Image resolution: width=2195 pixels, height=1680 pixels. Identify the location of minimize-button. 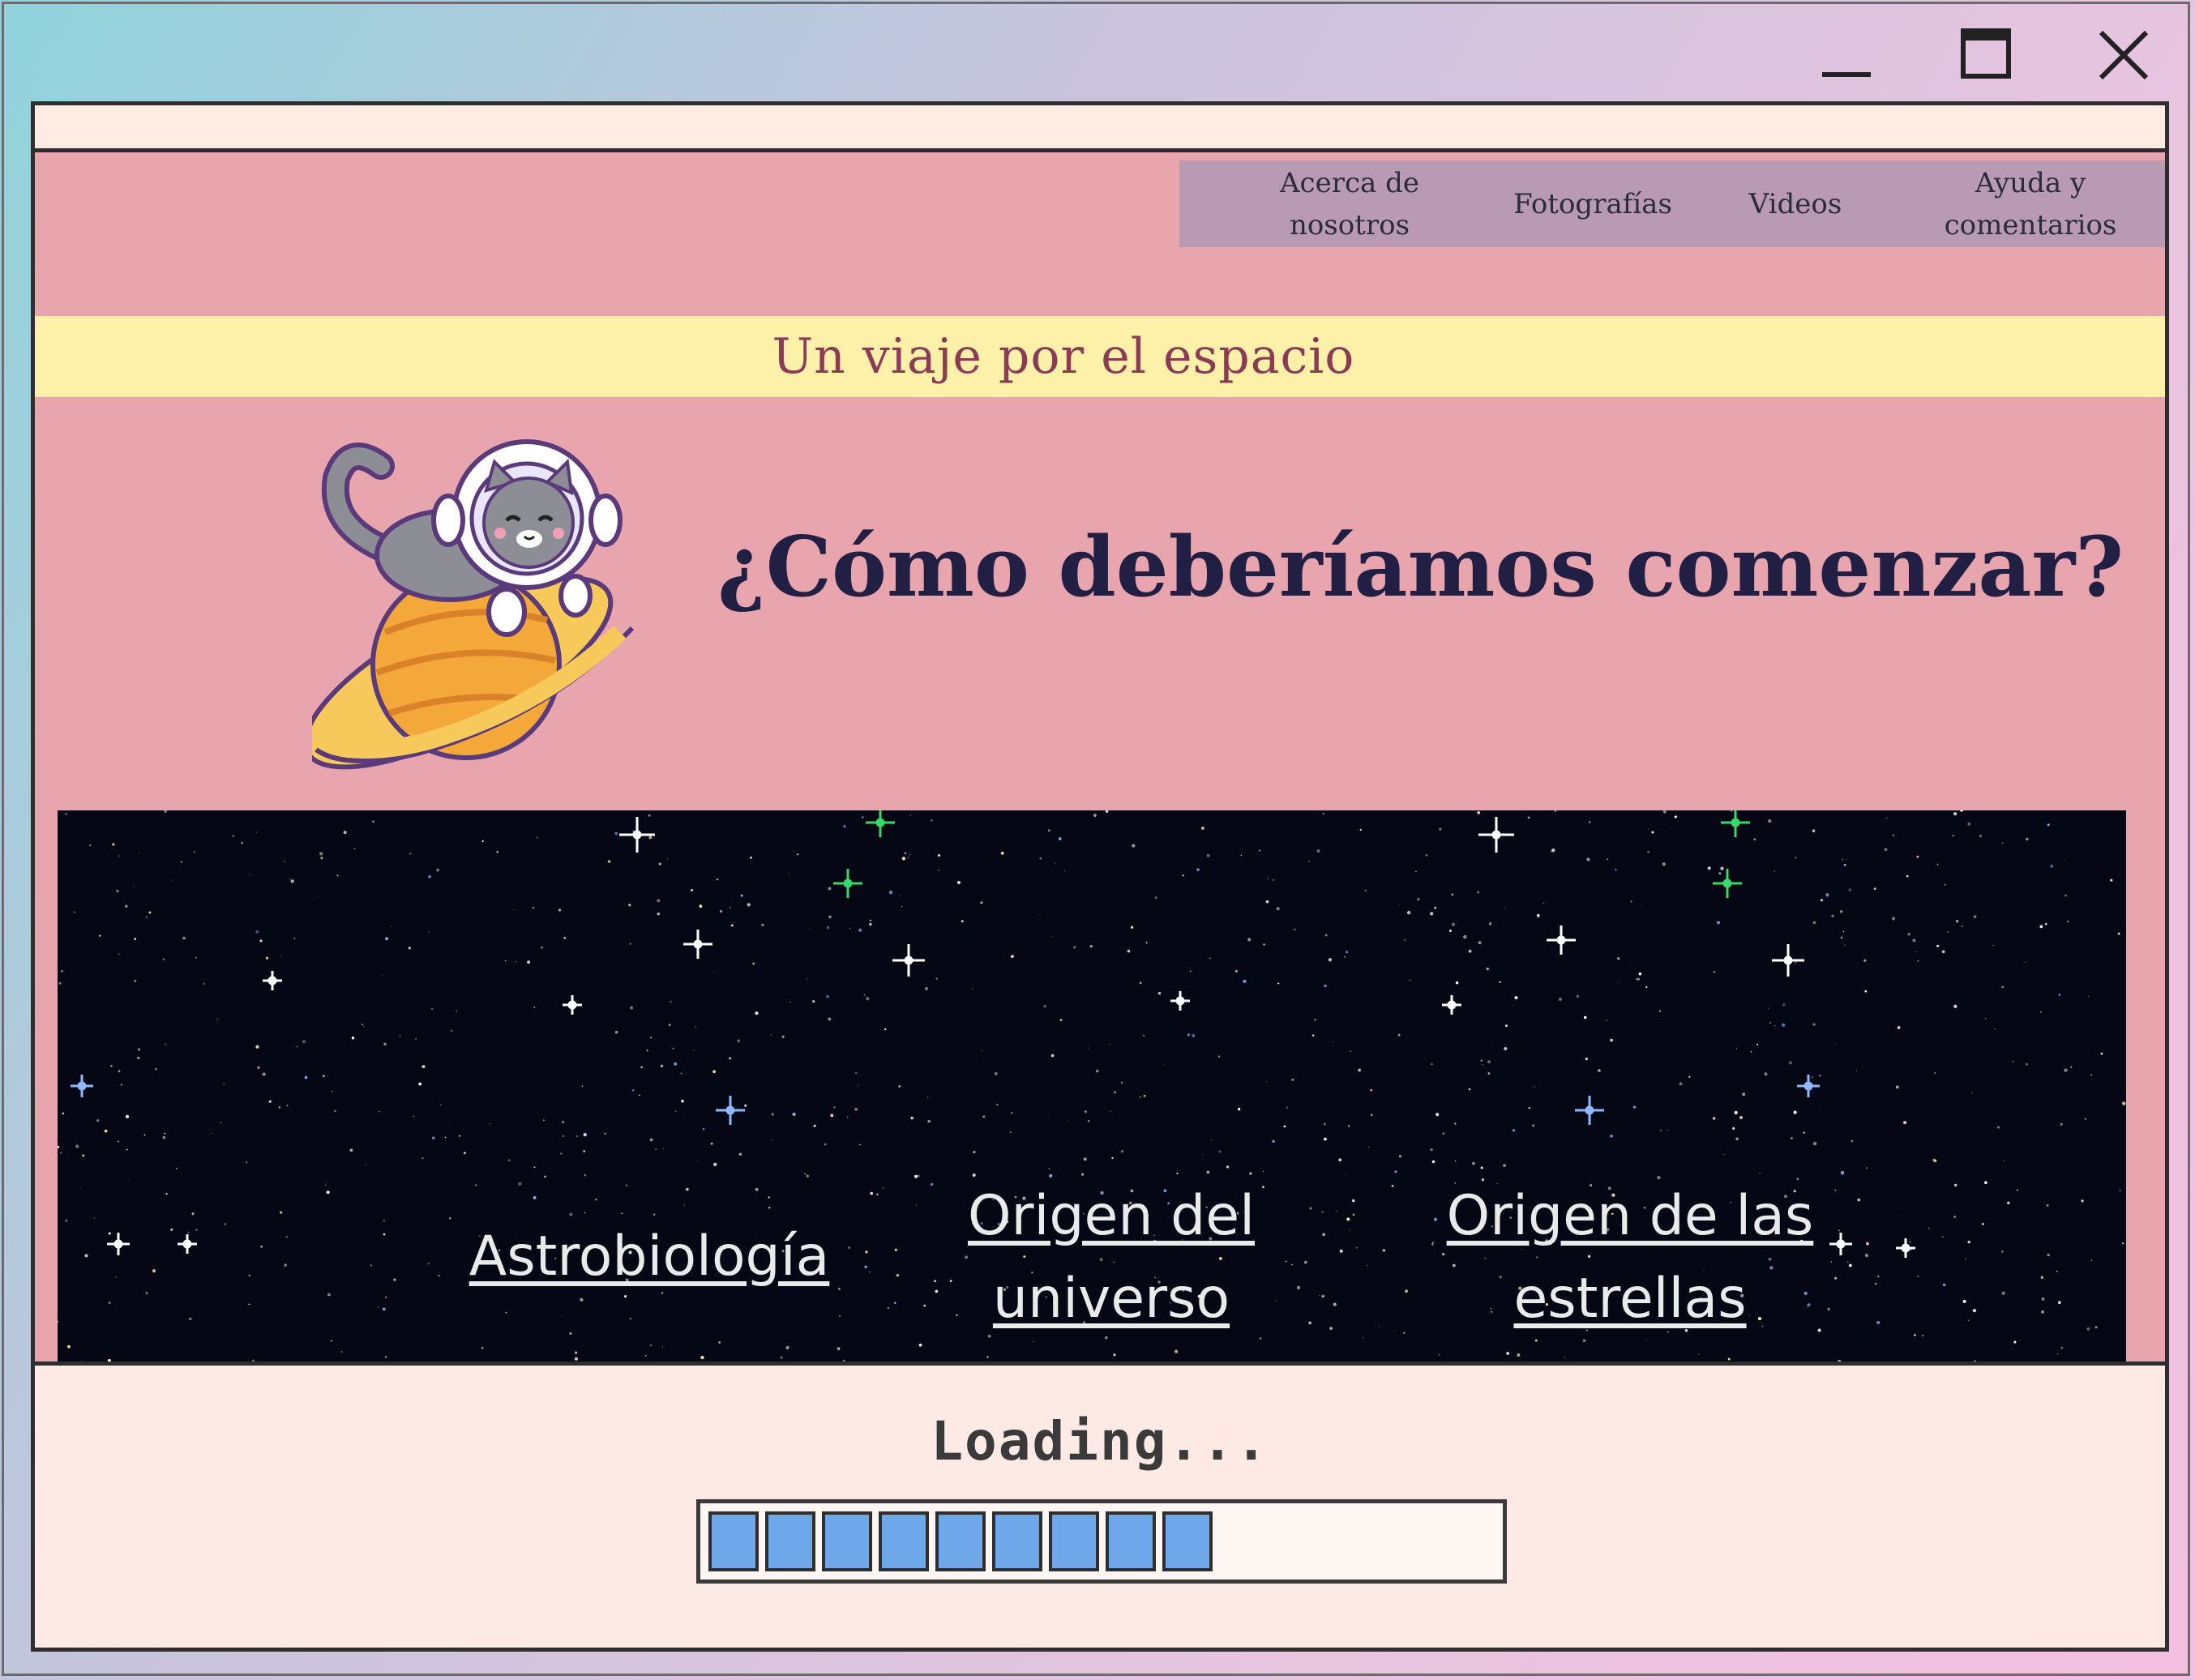
(1847, 56).